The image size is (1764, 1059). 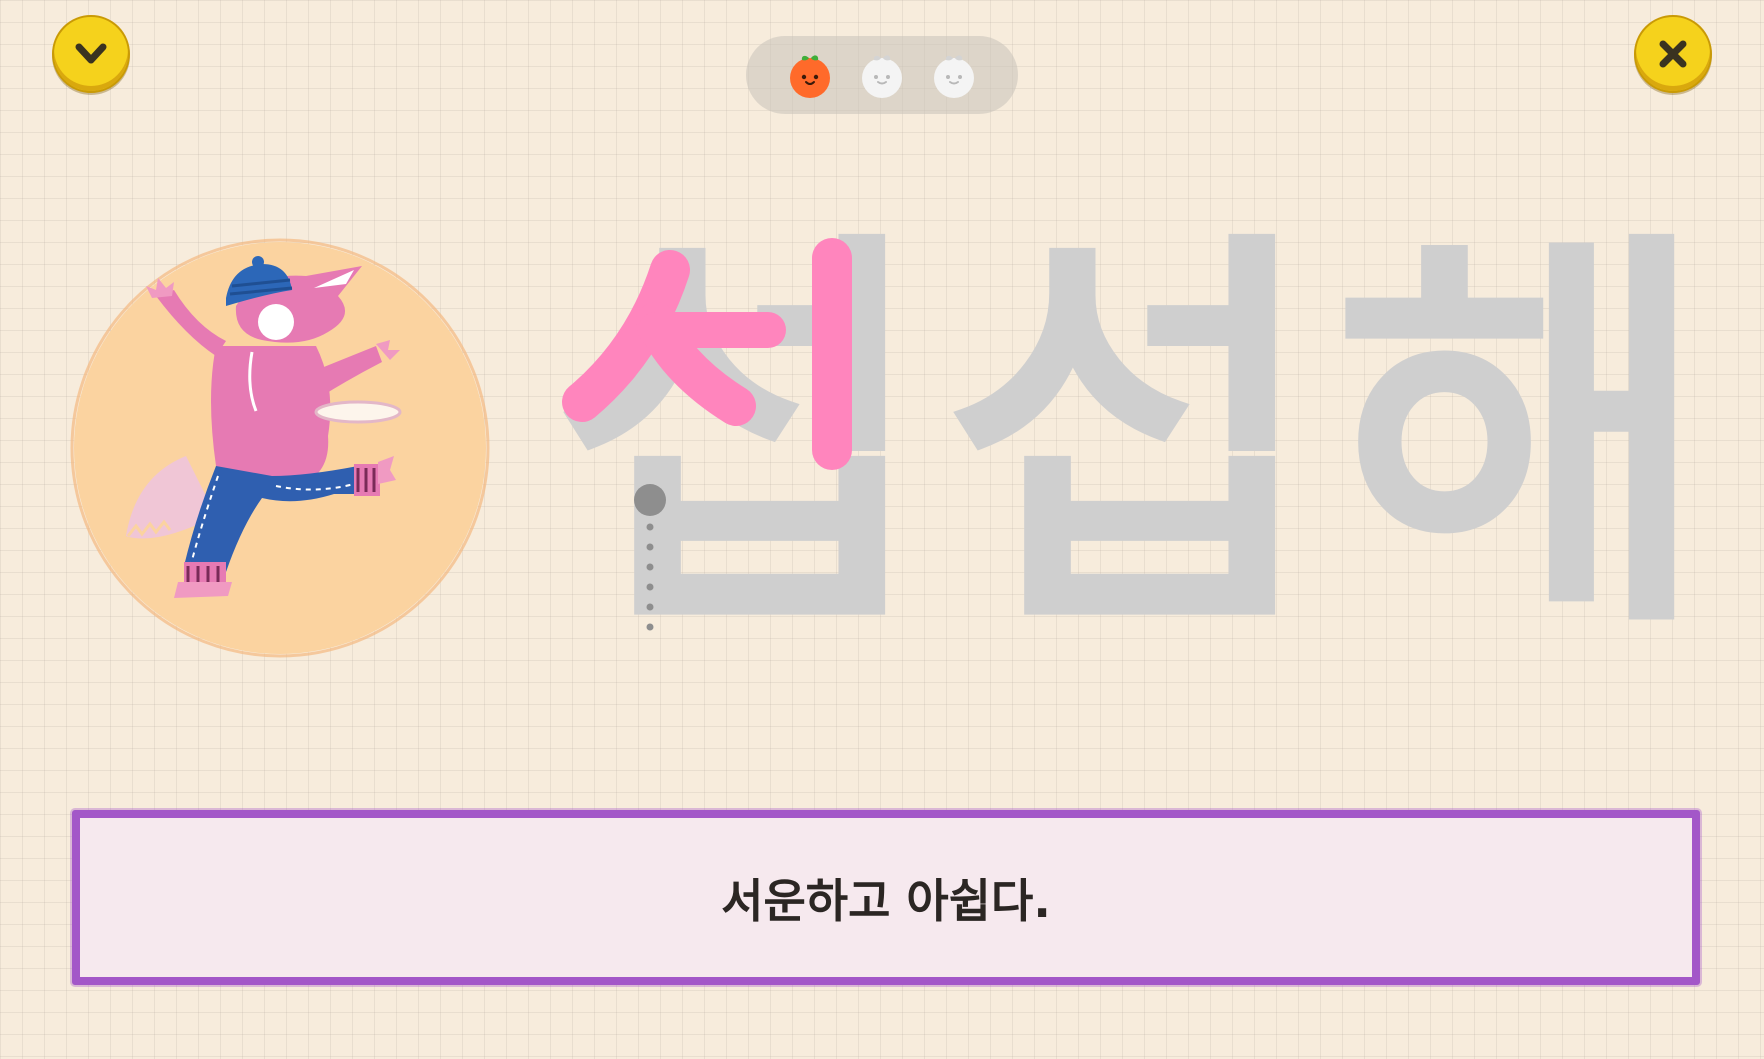 I want to click on collapse-button, so click(x=91, y=54).